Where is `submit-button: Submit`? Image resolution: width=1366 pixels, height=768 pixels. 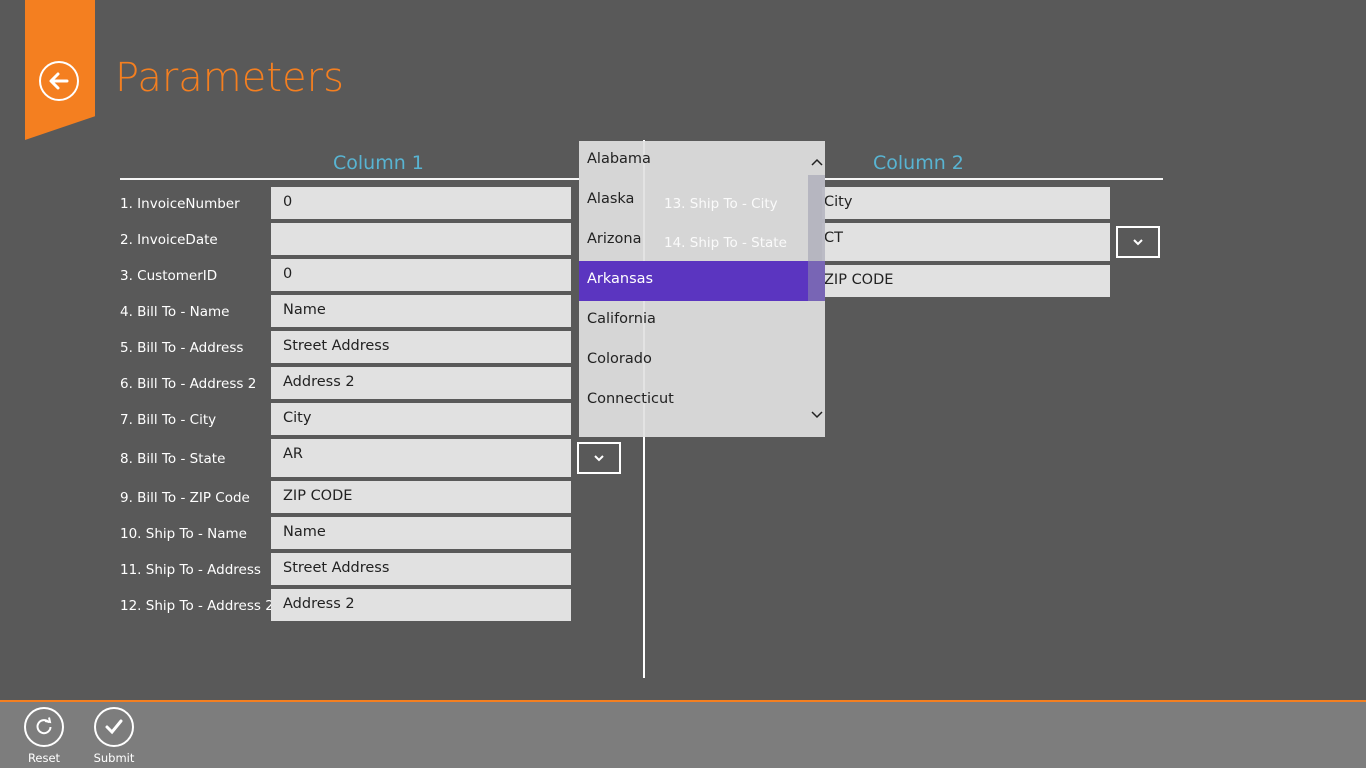 submit-button: Submit is located at coordinates (114, 736).